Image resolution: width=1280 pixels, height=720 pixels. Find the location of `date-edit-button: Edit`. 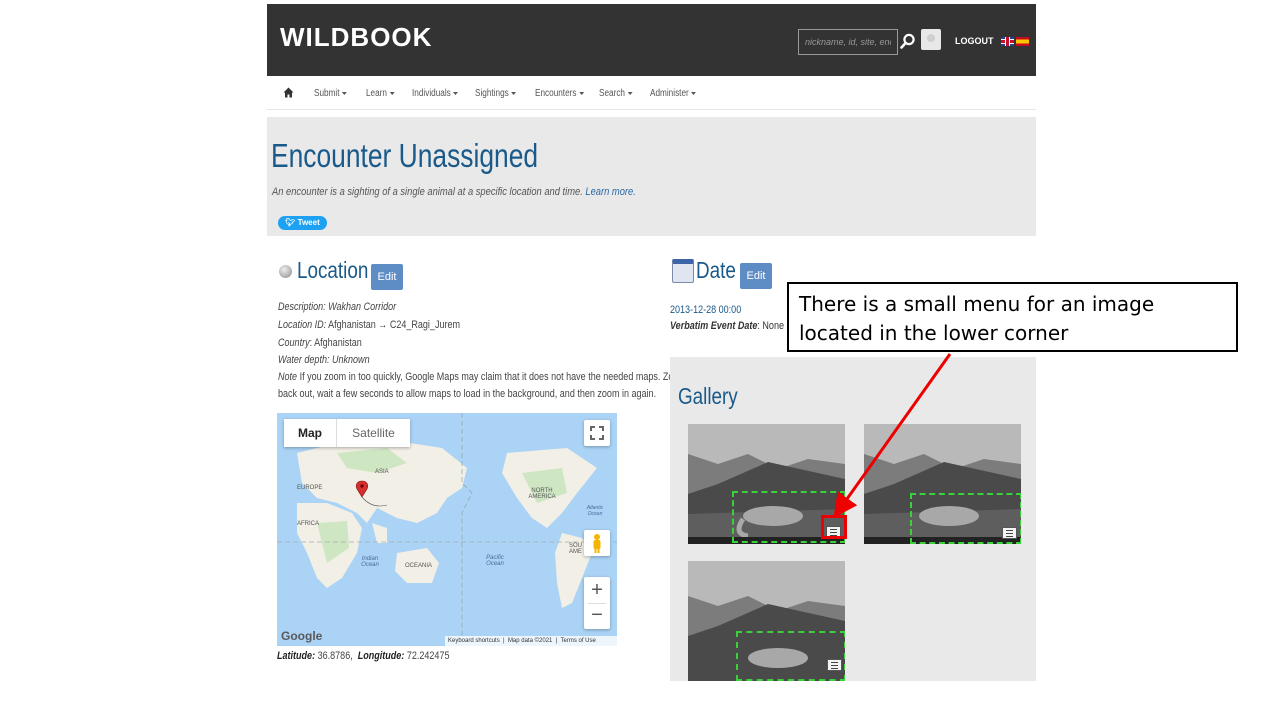

date-edit-button: Edit is located at coordinates (756, 276).